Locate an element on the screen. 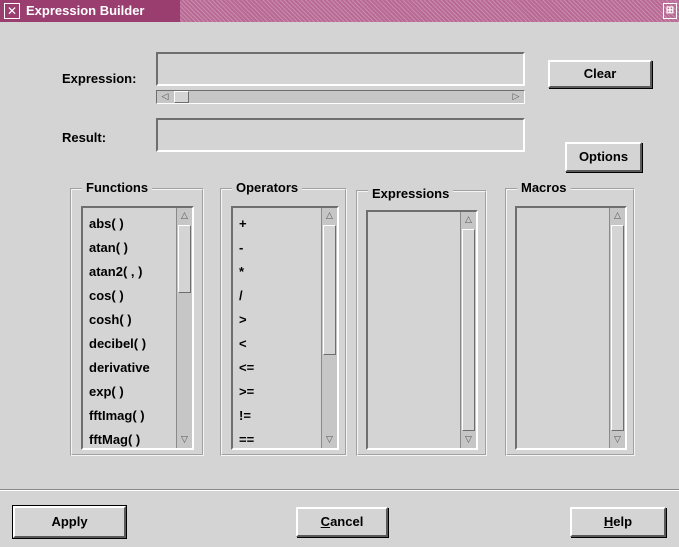  functions-title: Functions is located at coordinates (117, 187).